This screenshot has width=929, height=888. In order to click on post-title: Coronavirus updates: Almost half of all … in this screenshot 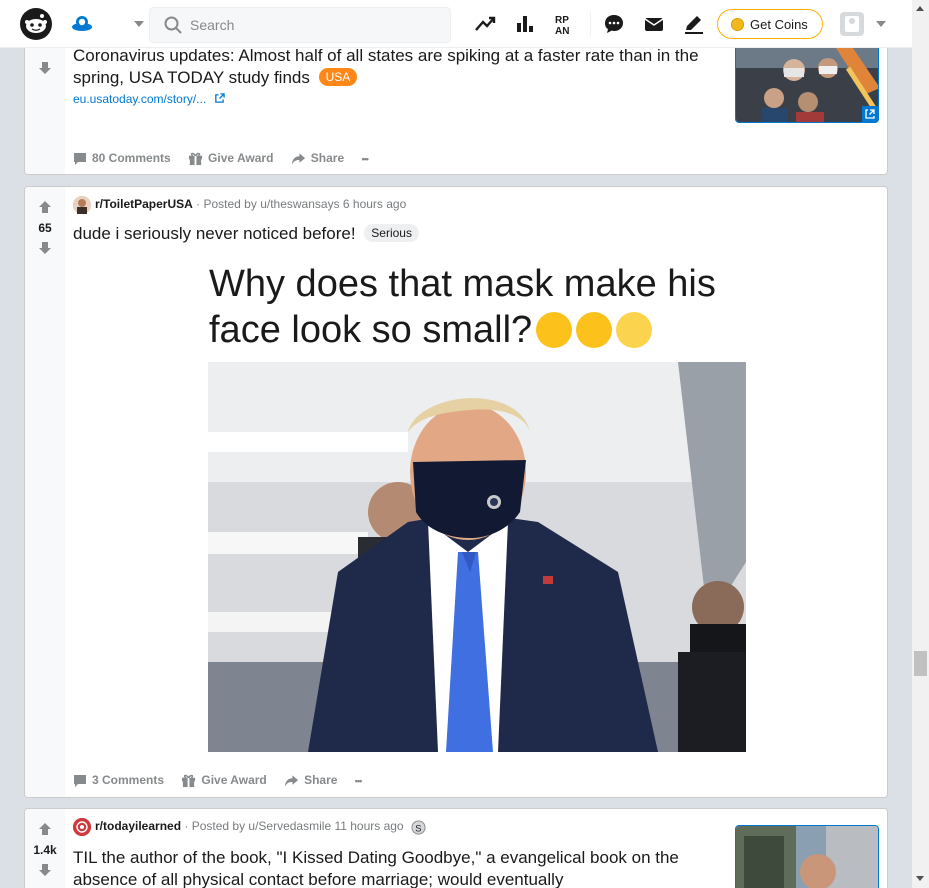, I will do `click(398, 67)`.